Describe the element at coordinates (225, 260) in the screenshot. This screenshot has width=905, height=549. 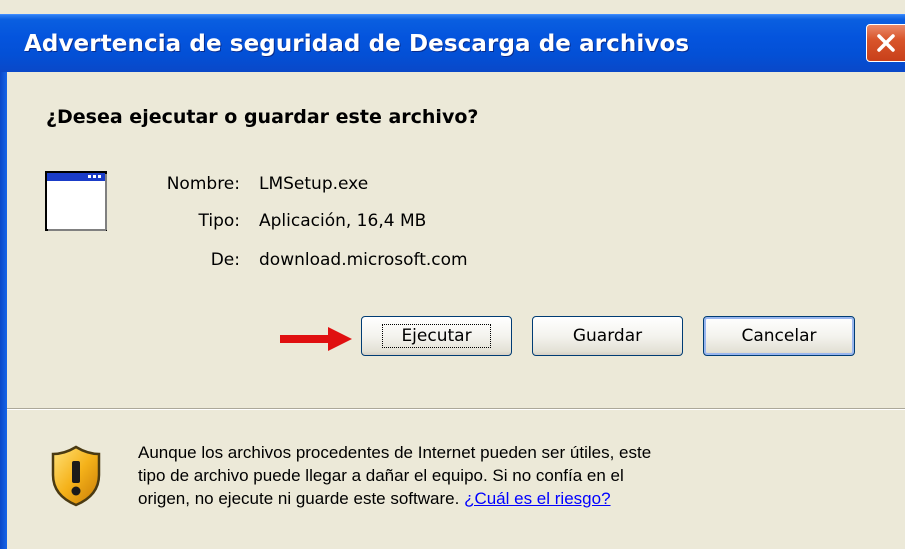
I see `file-source-label: De:` at that location.